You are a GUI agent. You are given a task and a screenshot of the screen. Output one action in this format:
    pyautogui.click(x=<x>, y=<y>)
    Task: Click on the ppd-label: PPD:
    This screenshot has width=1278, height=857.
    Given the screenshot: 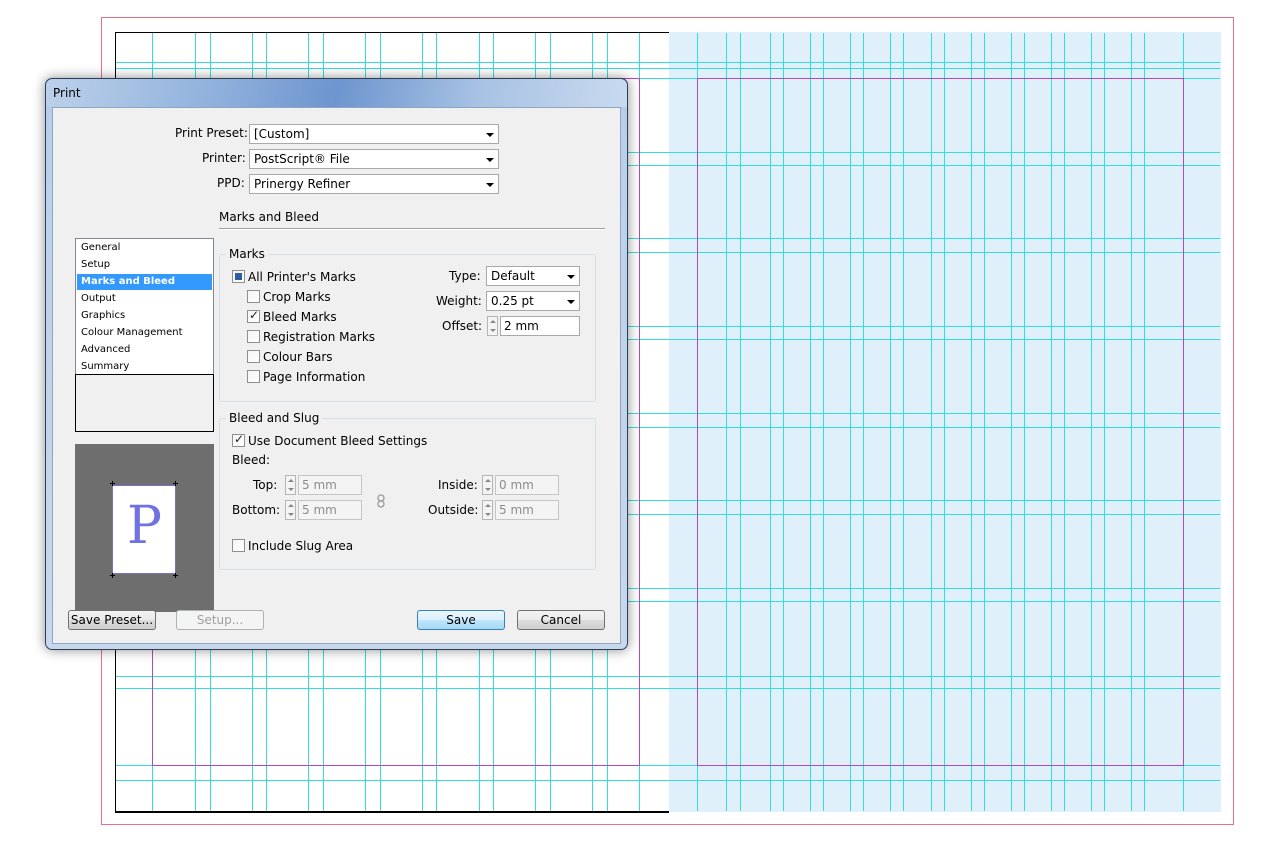 What is the action you would take?
    pyautogui.click(x=231, y=183)
    